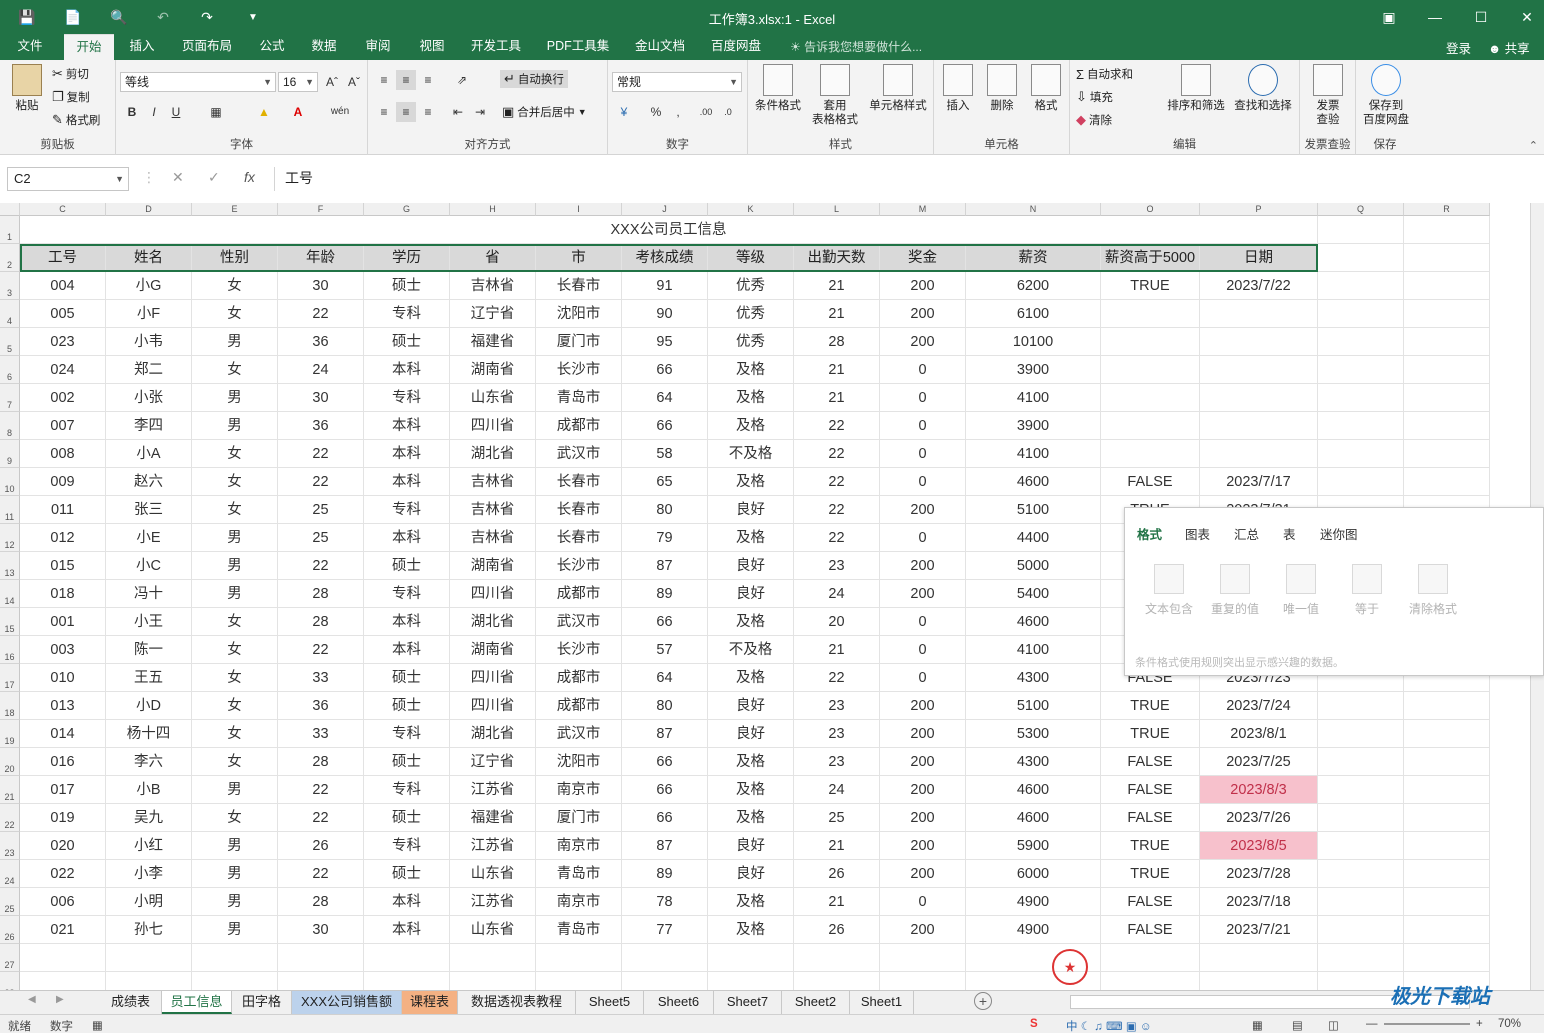 This screenshot has width=1544, height=1034. What do you see at coordinates (10, 230) in the screenshot?
I see `row-header: 1` at bounding box center [10, 230].